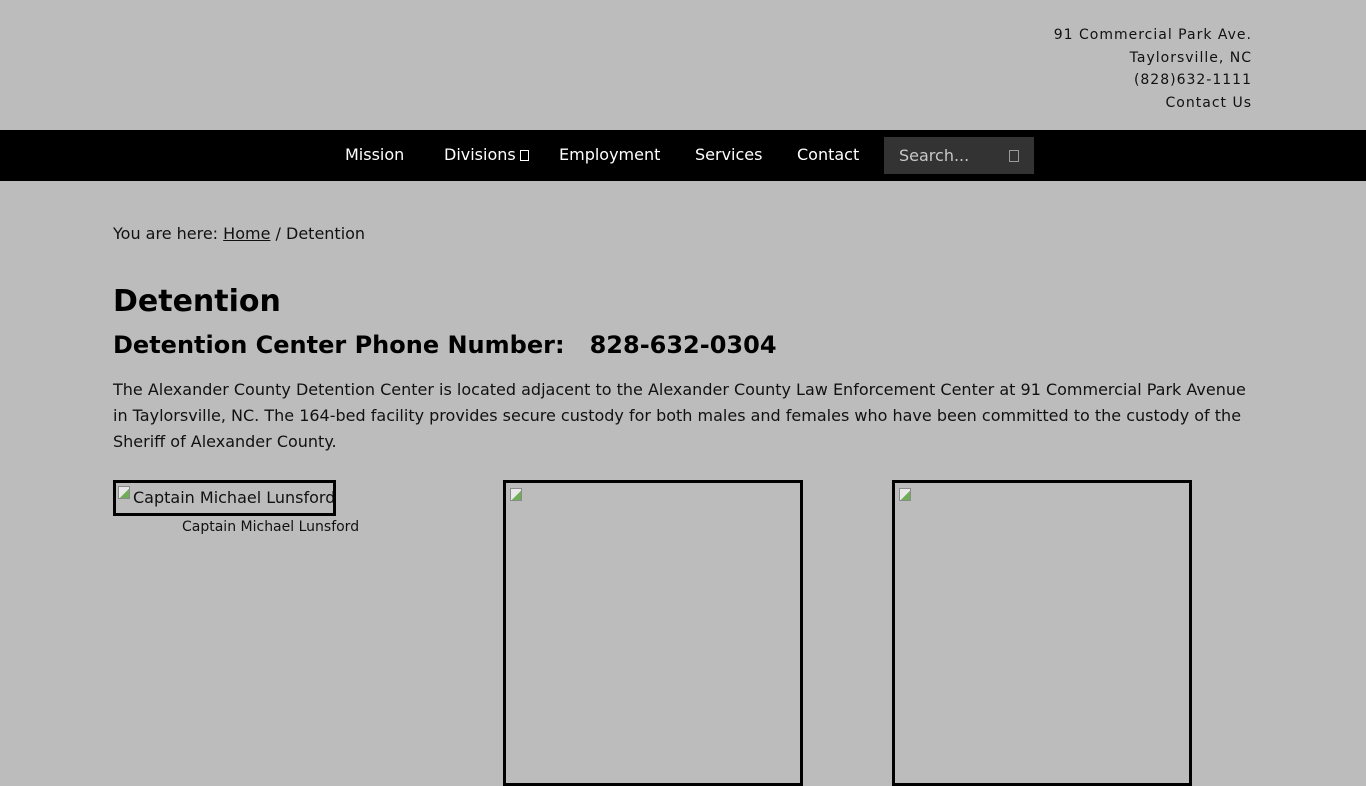 This screenshot has width=1366, height=786. Describe the element at coordinates (1209, 103) in the screenshot. I see `contact-us-link: Contact Us` at that location.